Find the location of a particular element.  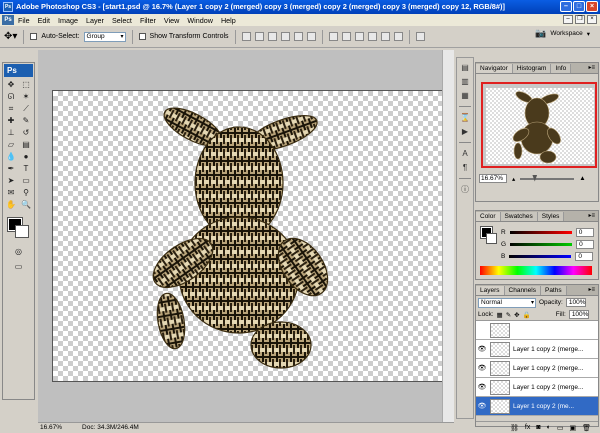

menu-filter: Filter is located at coordinates (148, 20).